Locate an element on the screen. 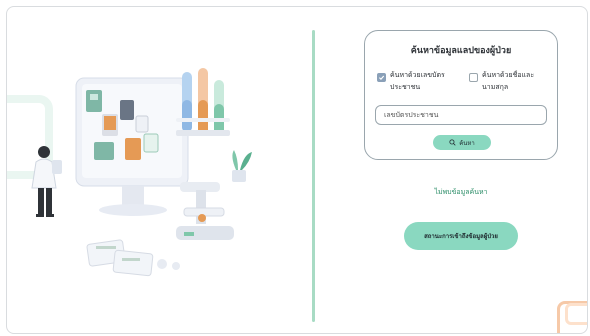 Image resolution: width=590 pixels, height=336 pixels. decorative-shape is located at coordinates (576, 314).